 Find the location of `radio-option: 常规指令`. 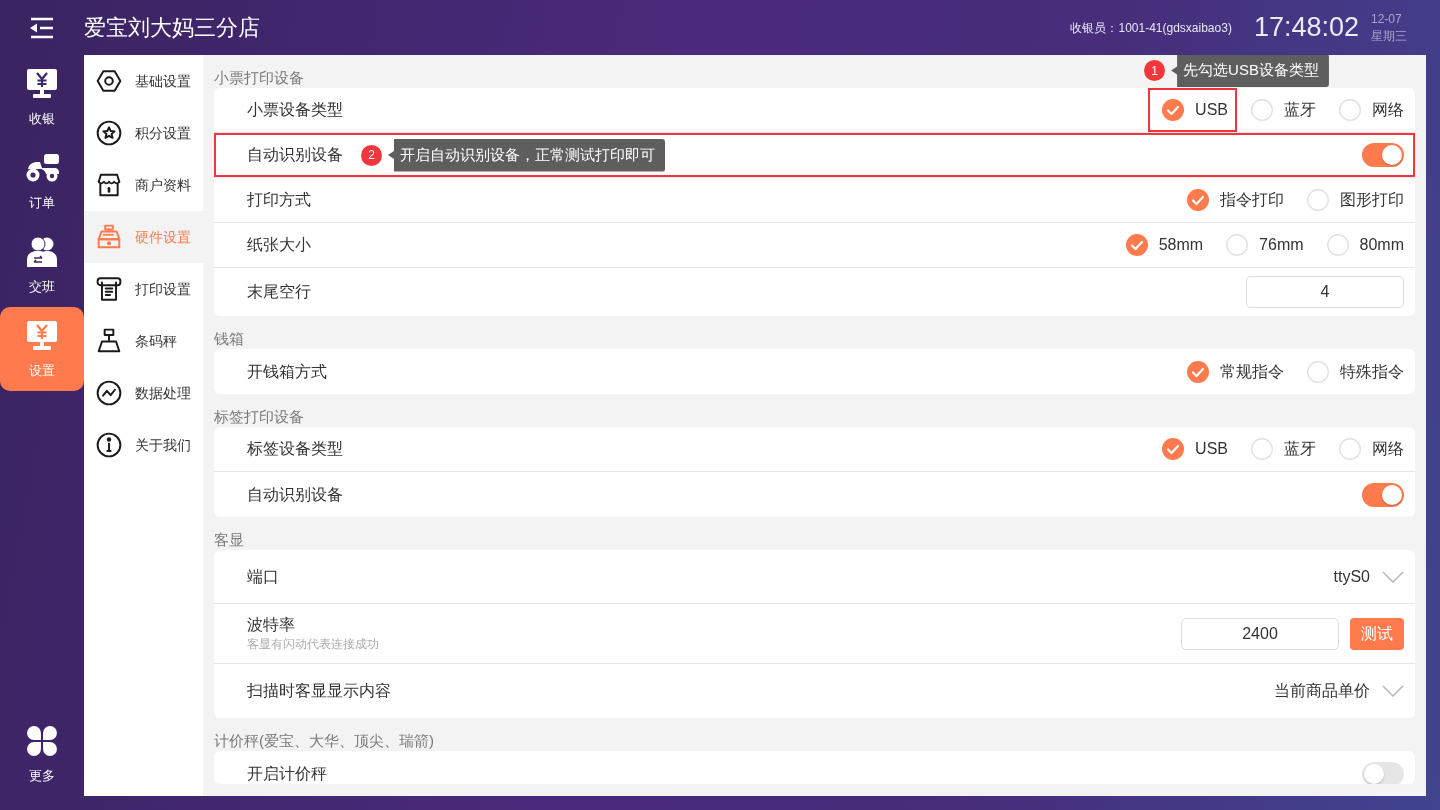

radio-option: 常规指令 is located at coordinates (1233, 371).